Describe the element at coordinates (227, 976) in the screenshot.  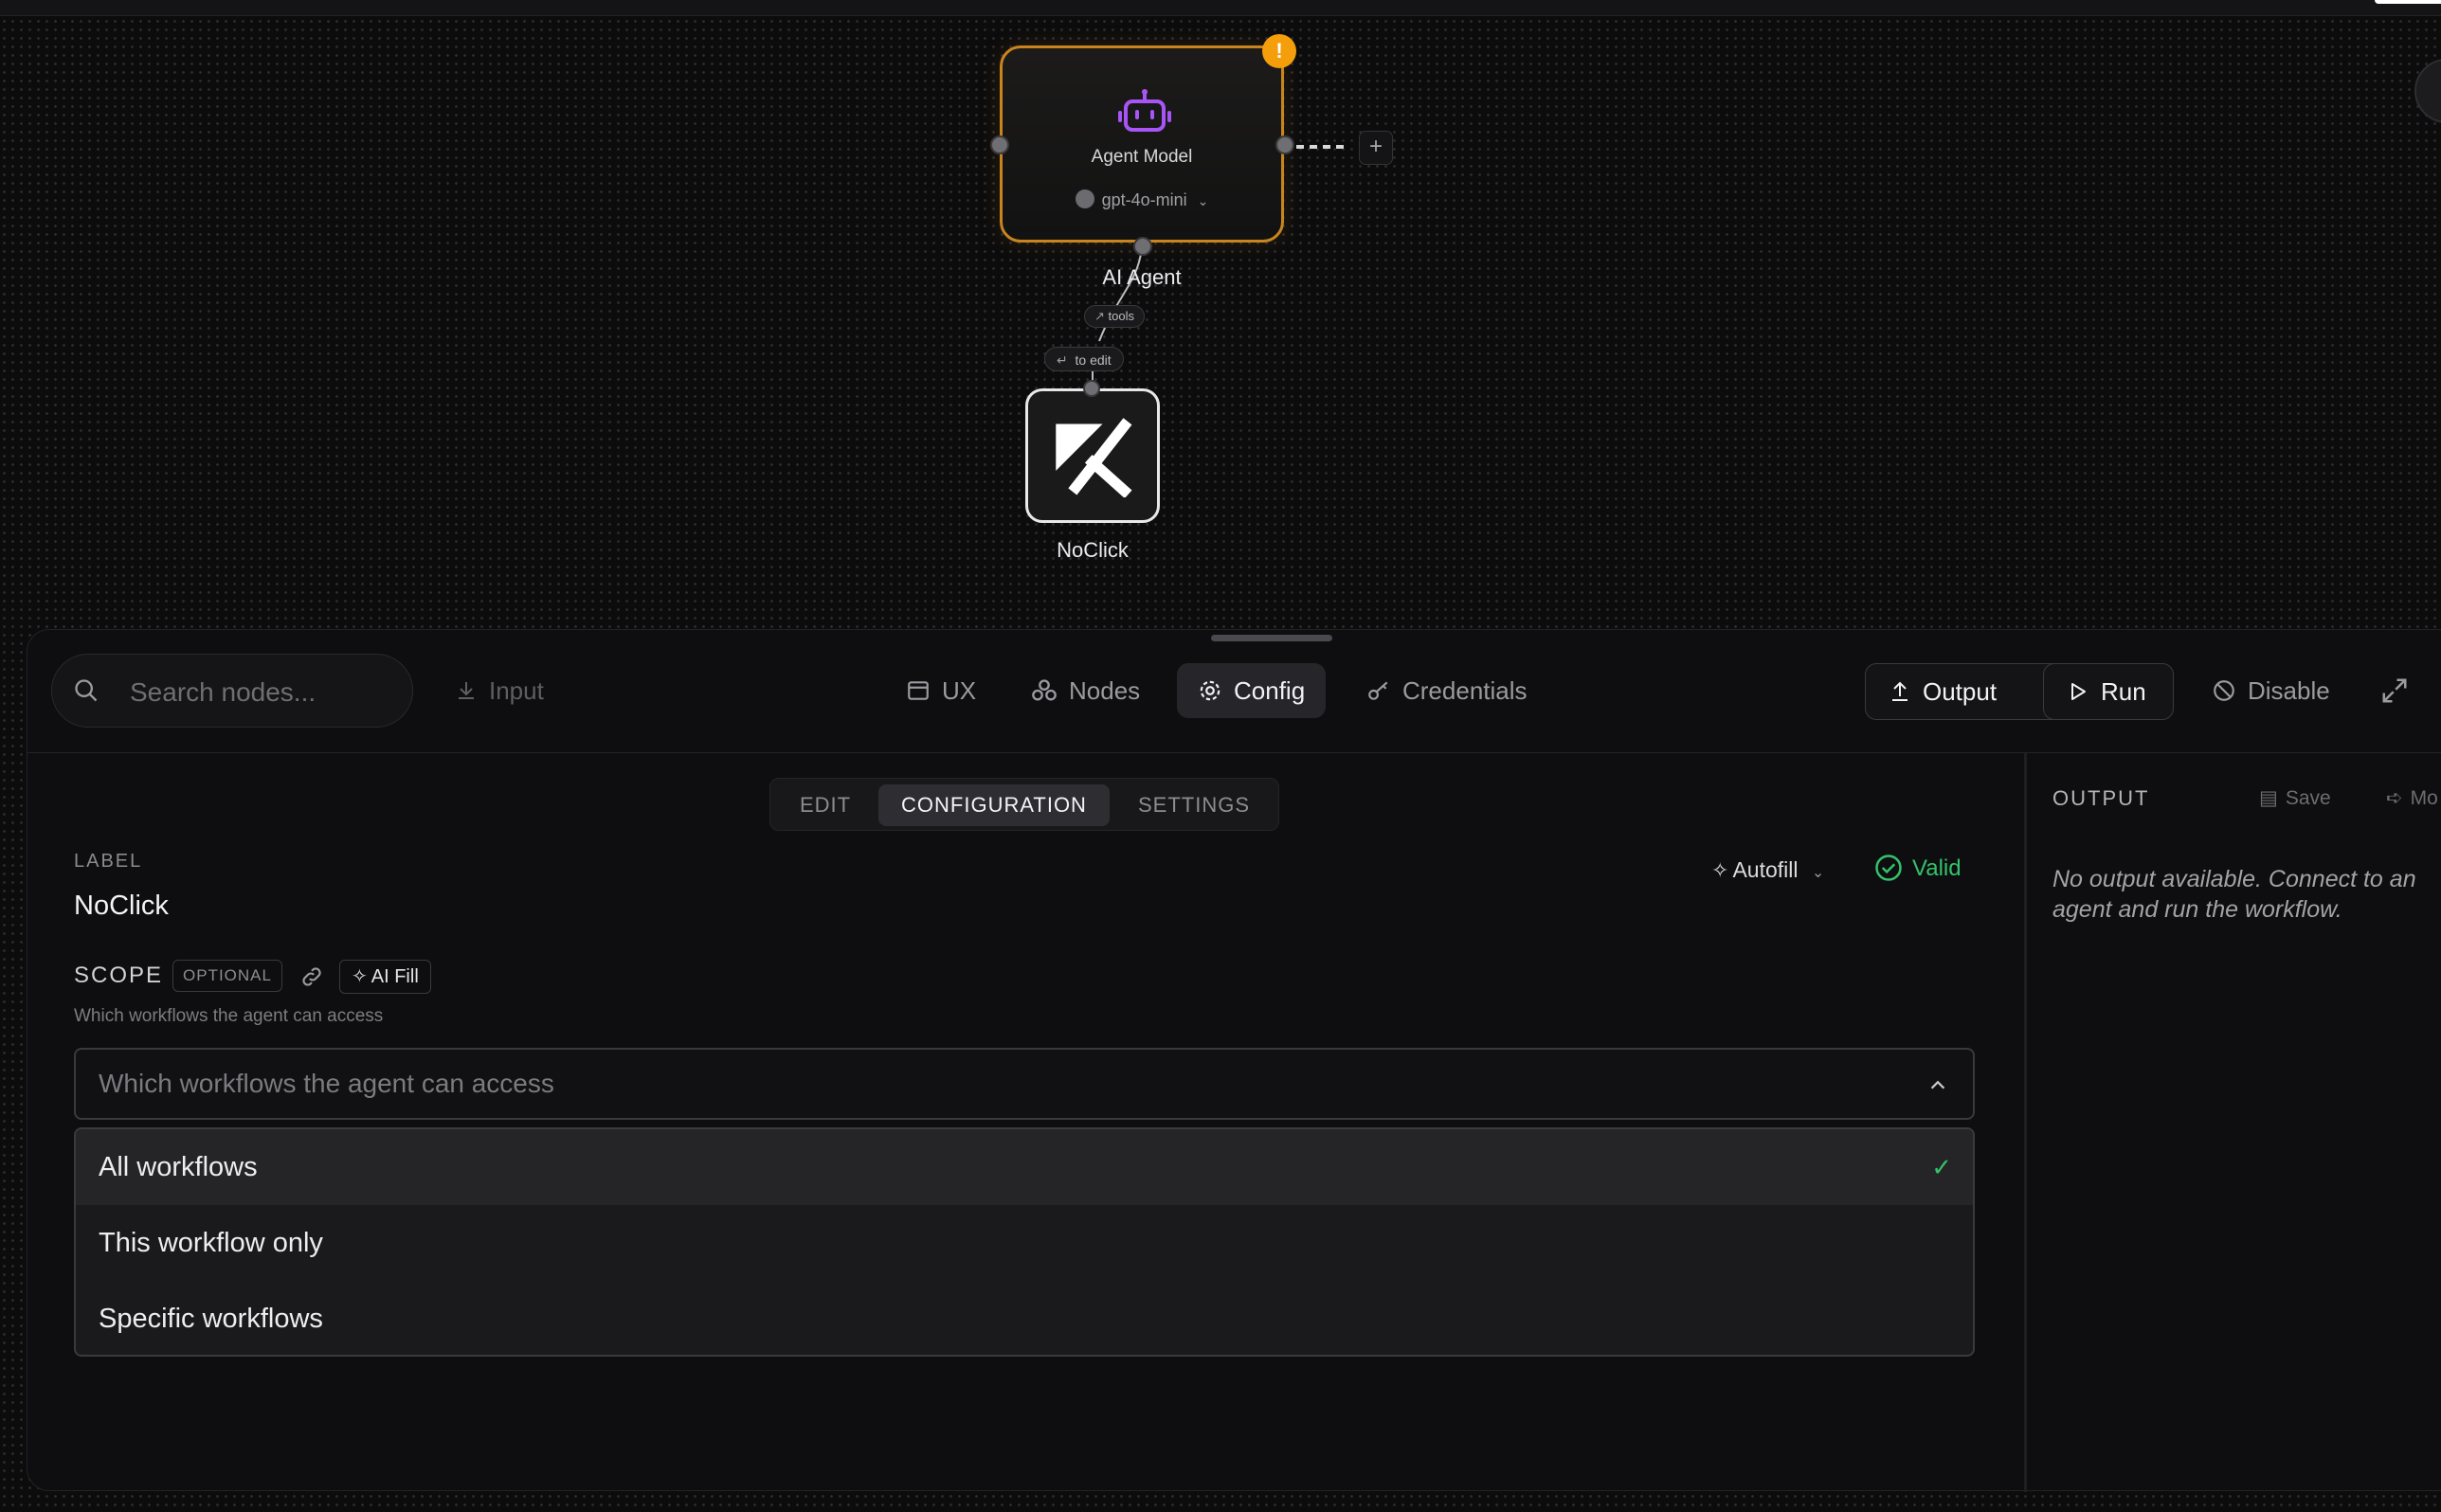
I see `optional-badge: OPTIONAL` at that location.